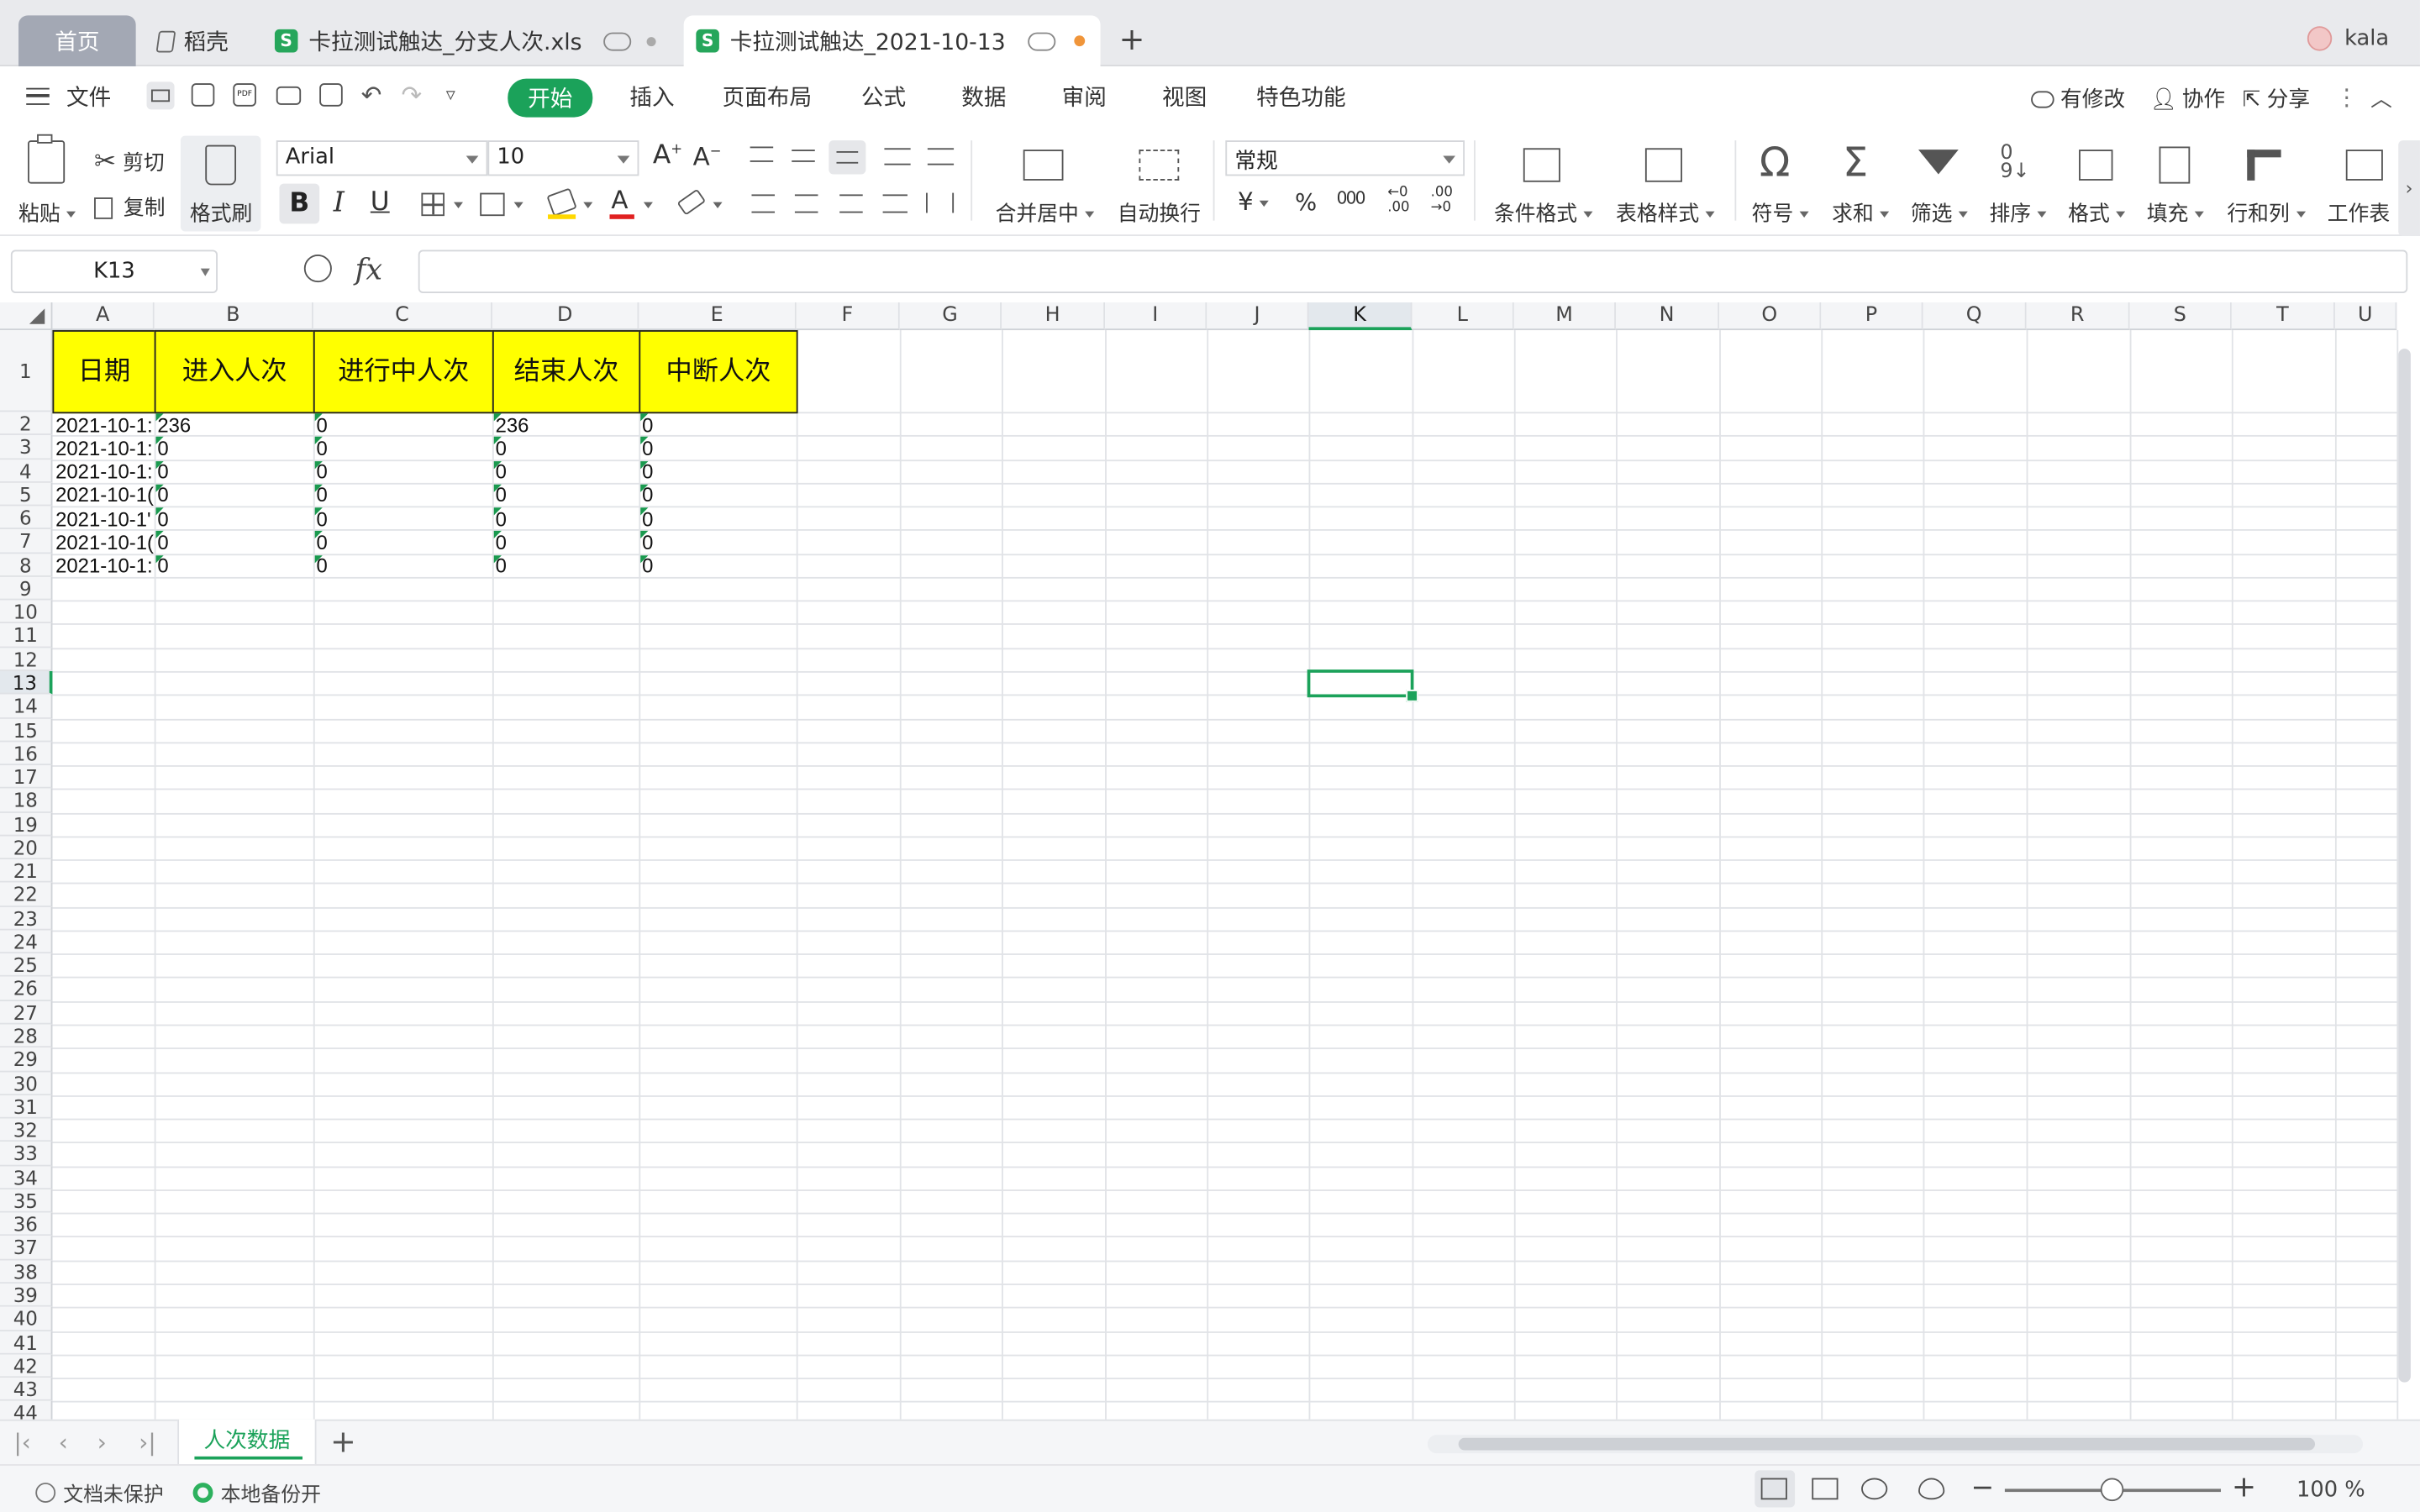 The width and height of the screenshot is (2420, 1512). Describe the element at coordinates (691, 202) in the screenshot. I see `eraser-icon` at that location.